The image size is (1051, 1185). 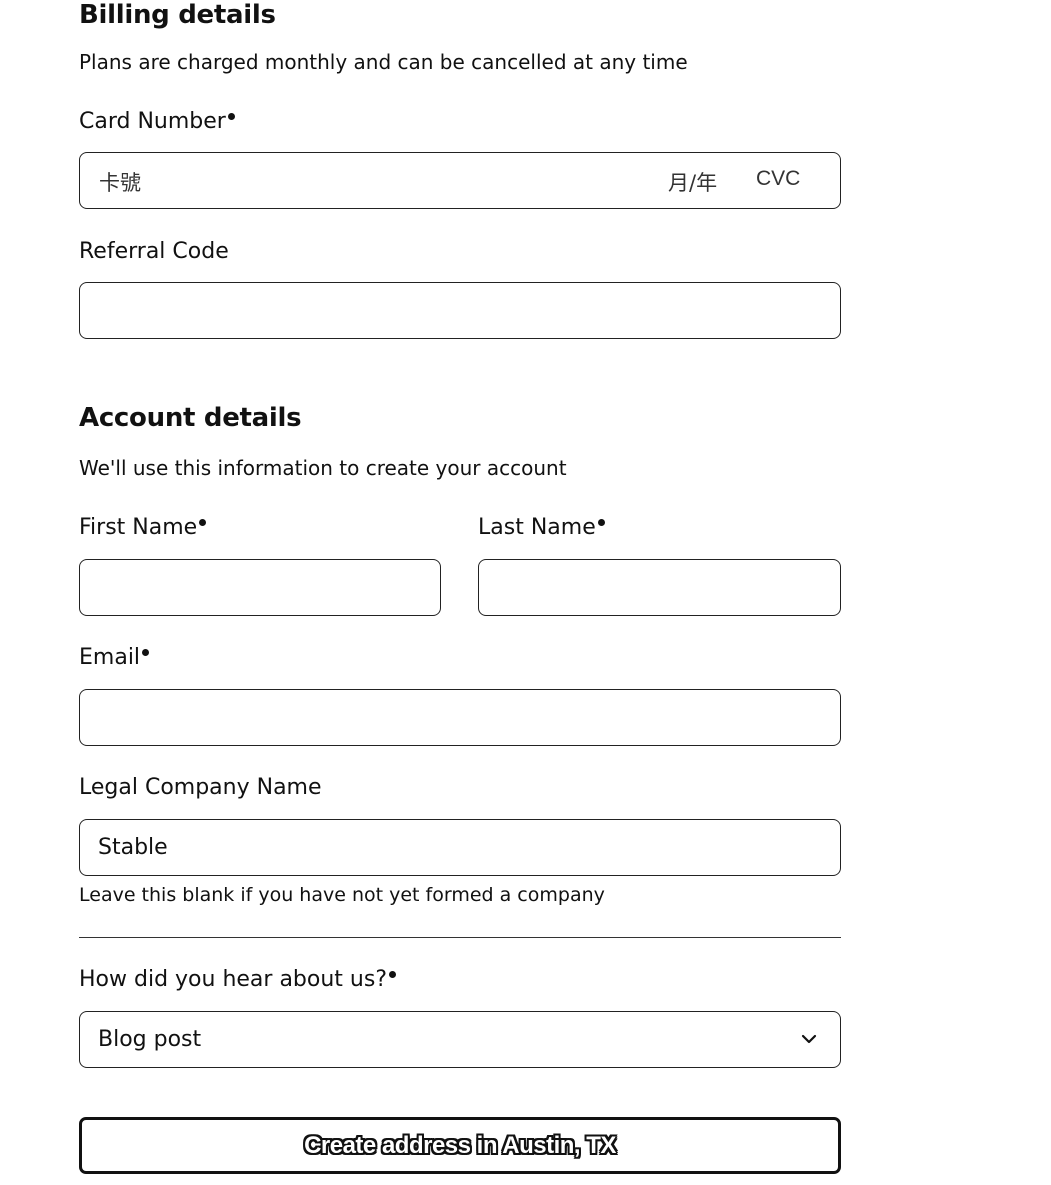 What do you see at coordinates (460, 180) in the screenshot?
I see `card-input: 卡號 月/年 CVC` at bounding box center [460, 180].